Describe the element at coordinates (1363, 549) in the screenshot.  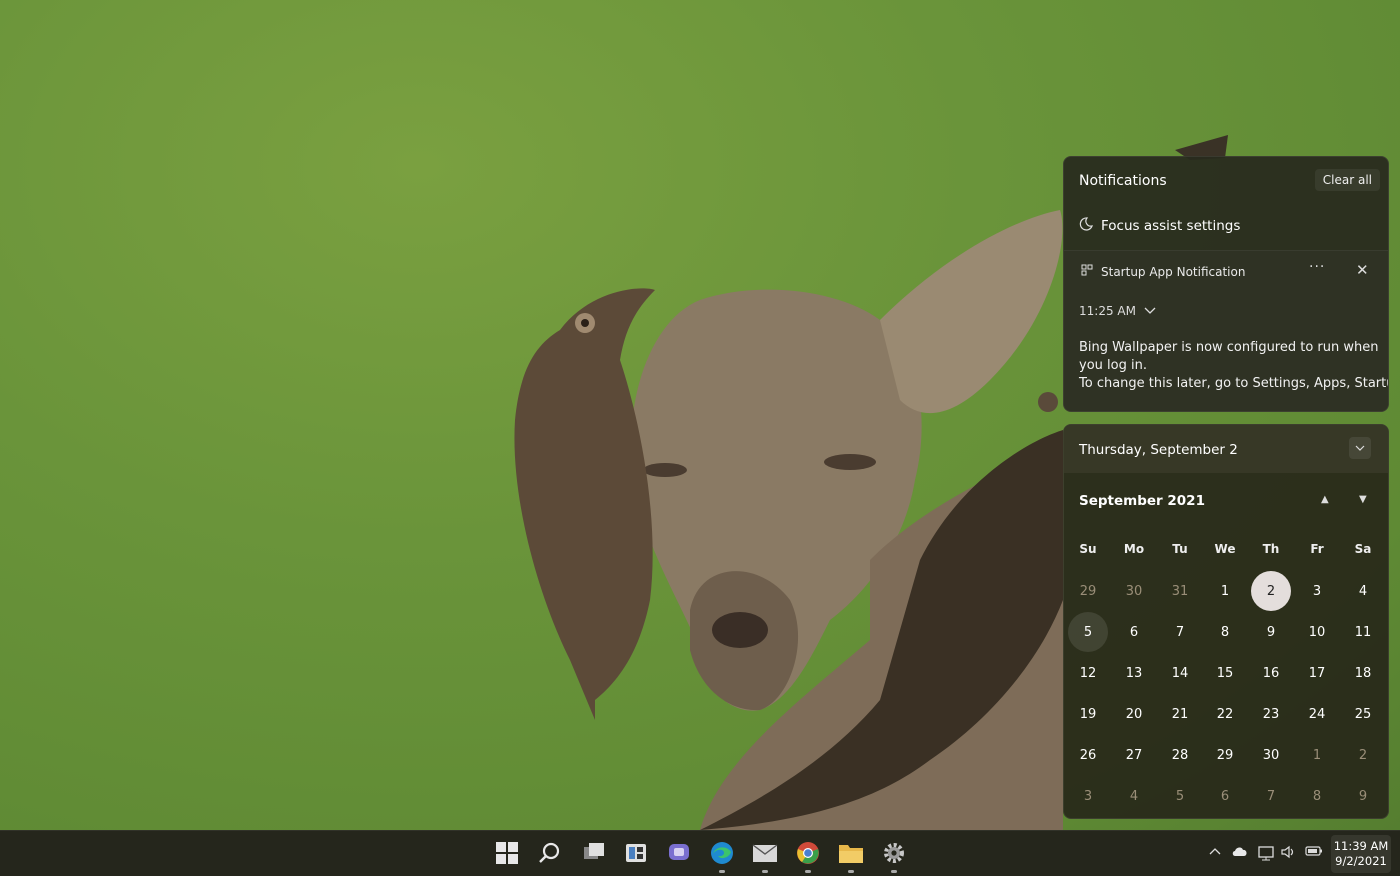
I see `weekday-label: Sa` at that location.